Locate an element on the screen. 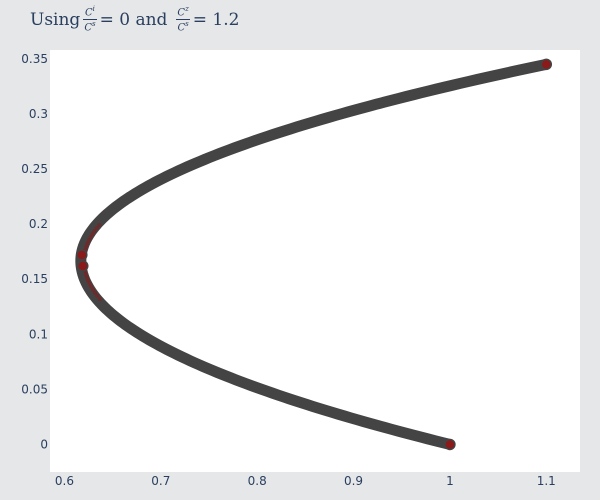 The image size is (600, 500). x-tick-label: 1.1 is located at coordinates (546, 481).